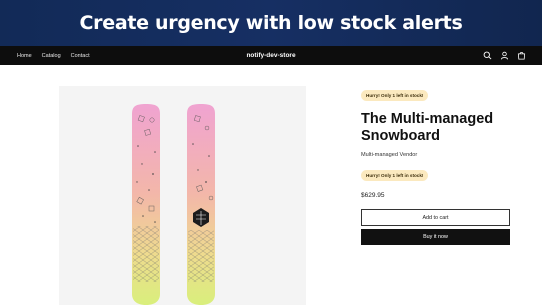 Image resolution: width=542 pixels, height=305 pixels. I want to click on nav-link-home: Home, so click(24, 56).